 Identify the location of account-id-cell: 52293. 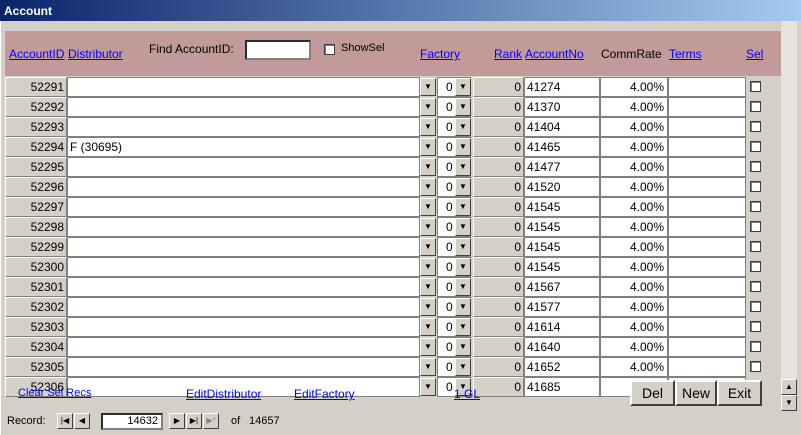
(36, 127).